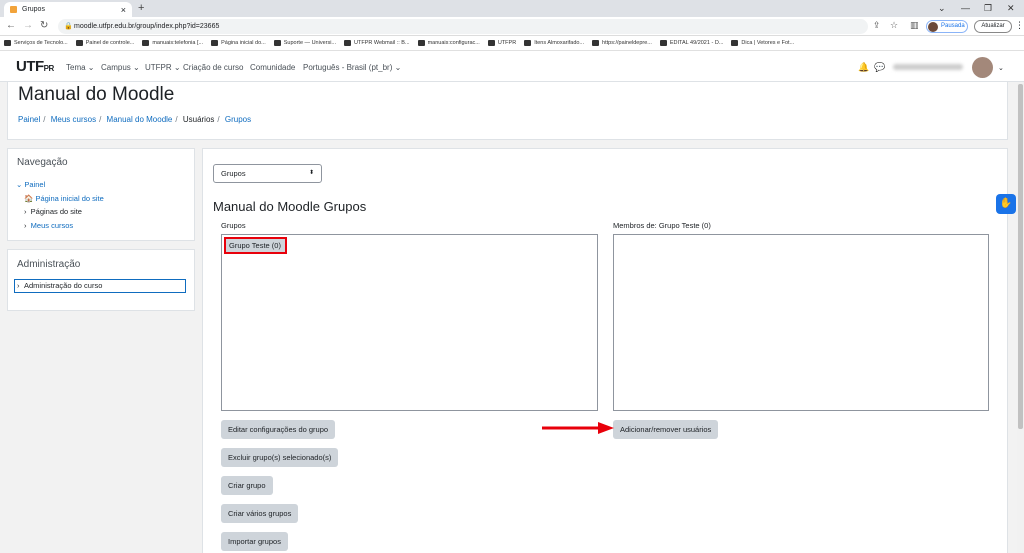 The image size is (1024, 553). What do you see at coordinates (49, 264) in the screenshot?
I see `administration-block-title: Administração` at bounding box center [49, 264].